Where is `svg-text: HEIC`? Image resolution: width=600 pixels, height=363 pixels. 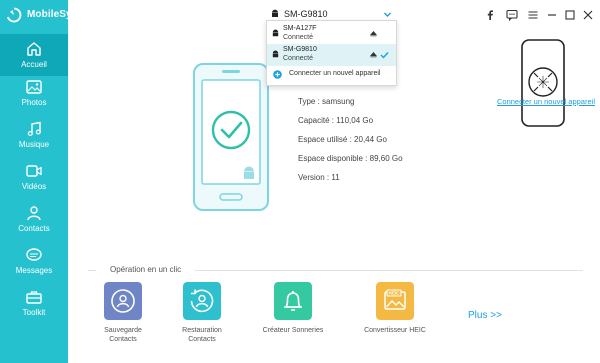
svg-text: HEIC is located at coordinates (395, 293).